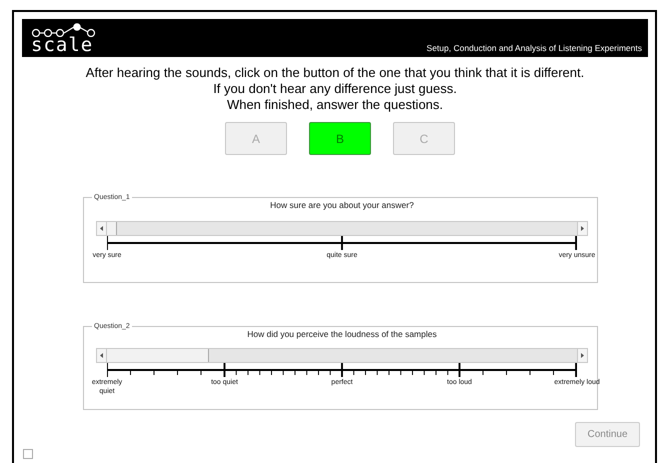 Image resolution: width=659 pixels, height=463 pixels. Describe the element at coordinates (335, 105) in the screenshot. I see `instruction-text: When finished, answer the questions.` at that location.